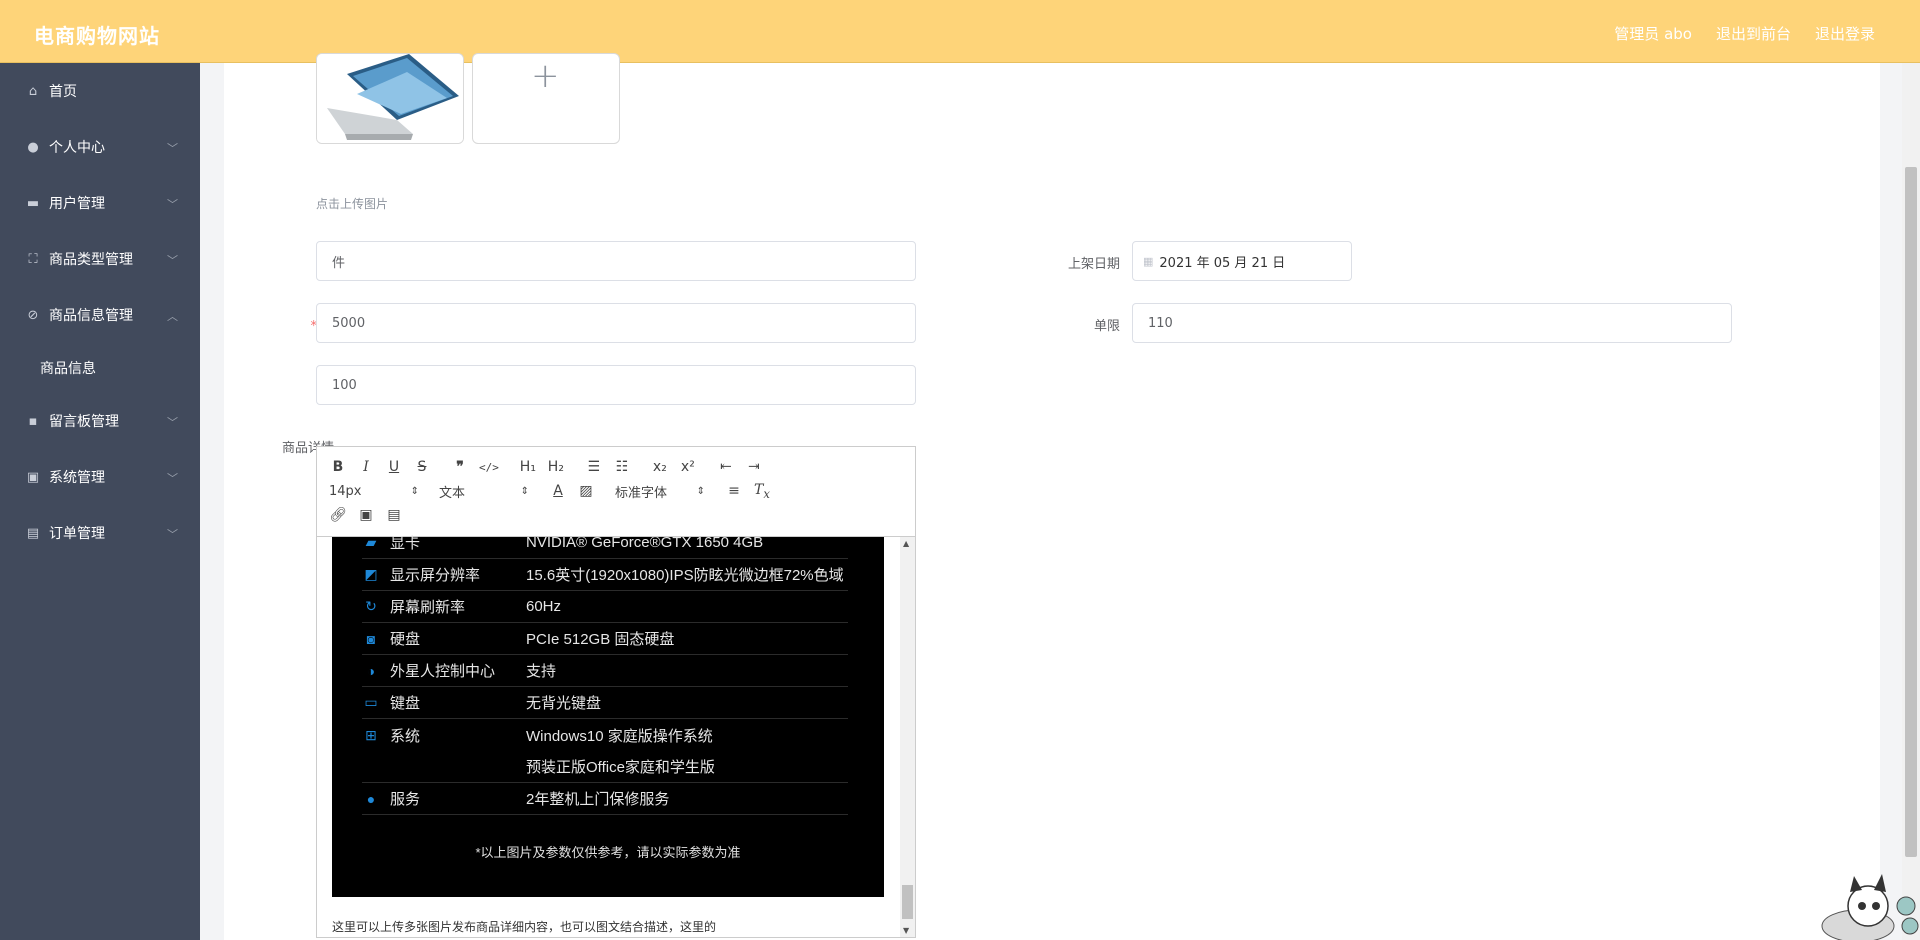 This screenshot has width=1920, height=940. Describe the element at coordinates (762, 491) in the screenshot. I see `clear-format-button: Tx` at that location.